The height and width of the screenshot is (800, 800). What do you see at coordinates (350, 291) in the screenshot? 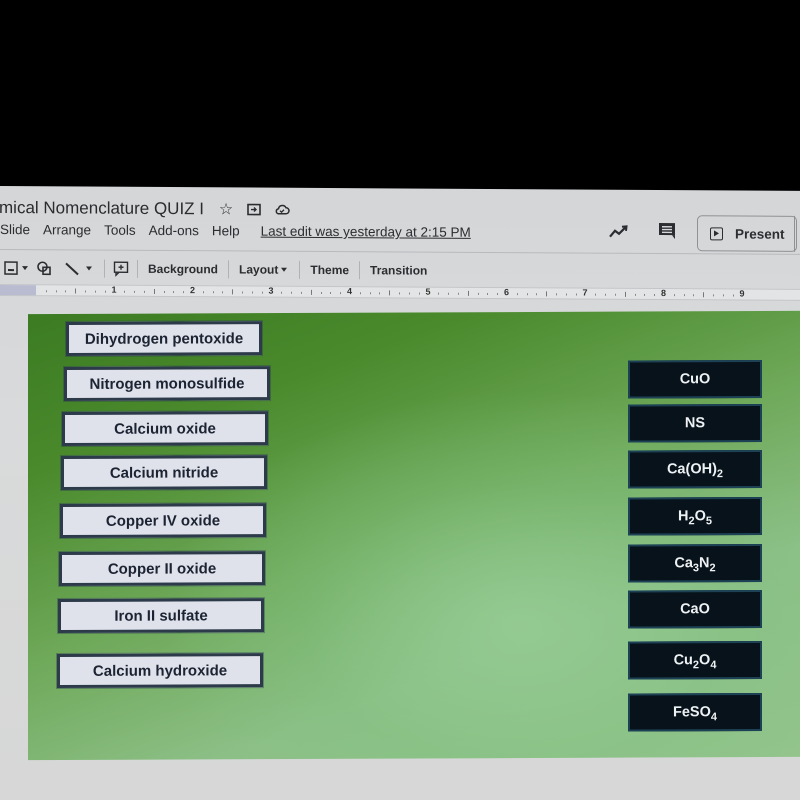
I see `ruler-number: 4` at bounding box center [350, 291].